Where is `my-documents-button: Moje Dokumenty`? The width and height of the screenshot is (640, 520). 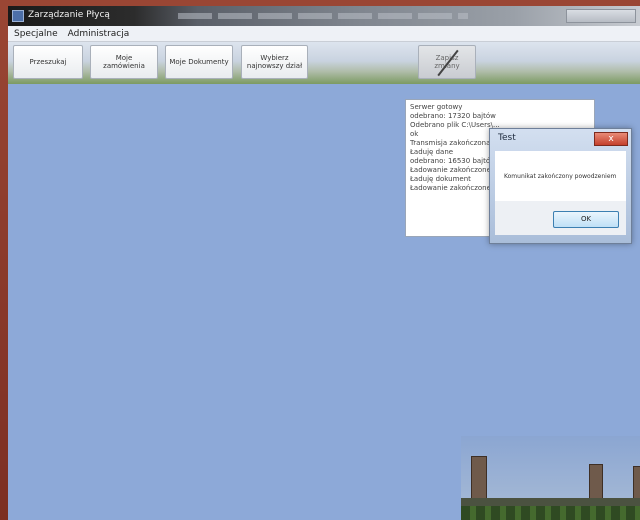 my-documents-button: Moje Dokumenty is located at coordinates (199, 62).